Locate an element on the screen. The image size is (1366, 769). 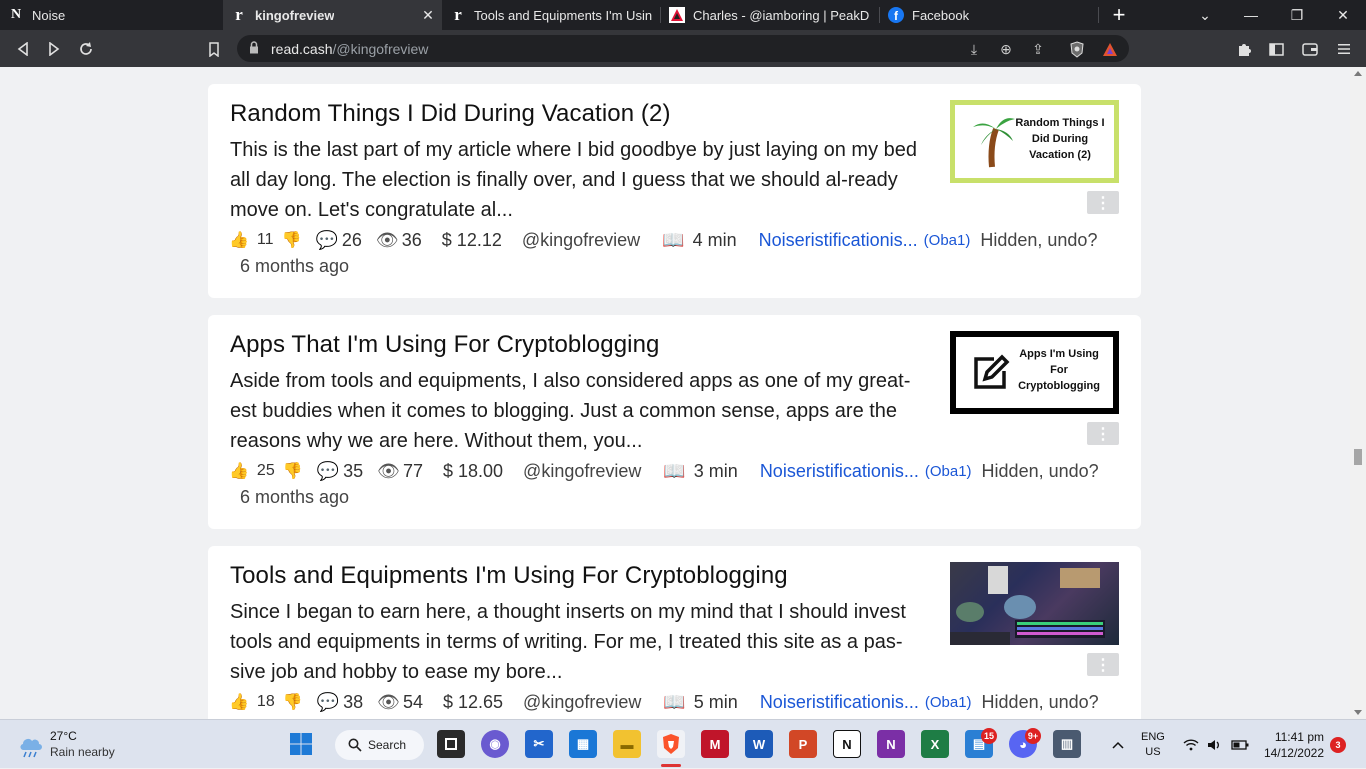
article-thumbnail: Apps I'm Using For Cryptoblogging is located at coordinates (1034, 372).